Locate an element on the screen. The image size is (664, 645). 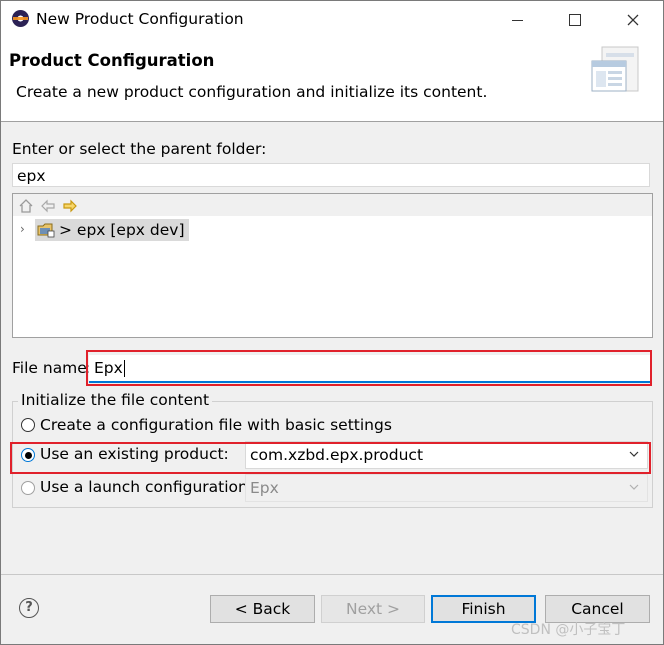
minimize-icon is located at coordinates (517, 20).